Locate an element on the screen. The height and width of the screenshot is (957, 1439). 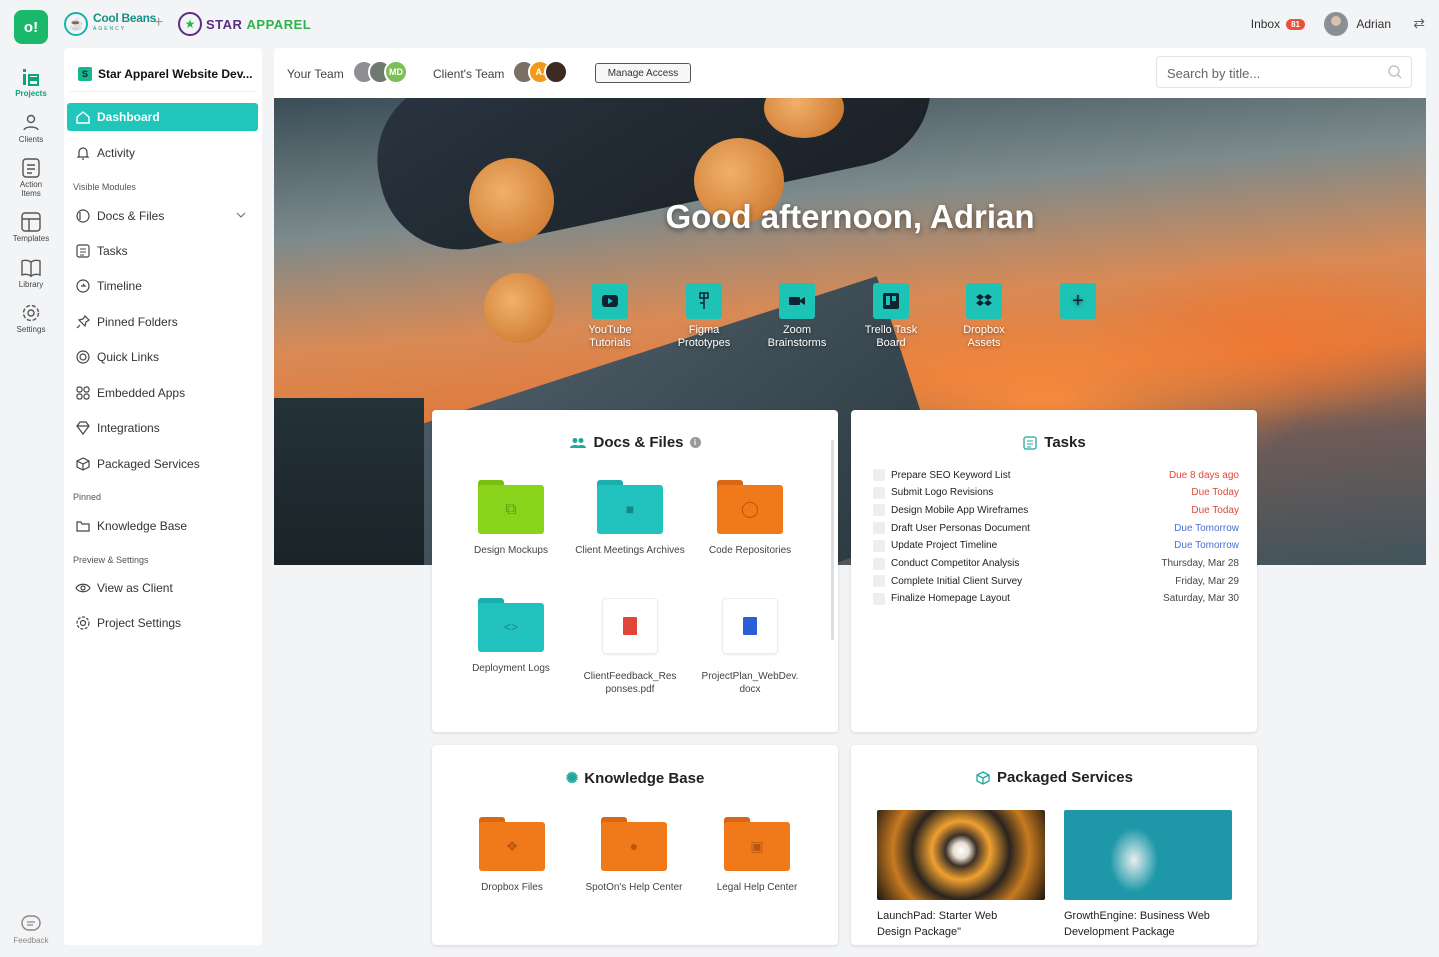
add-quicklink-button: + is located at coordinates (1078, 303).